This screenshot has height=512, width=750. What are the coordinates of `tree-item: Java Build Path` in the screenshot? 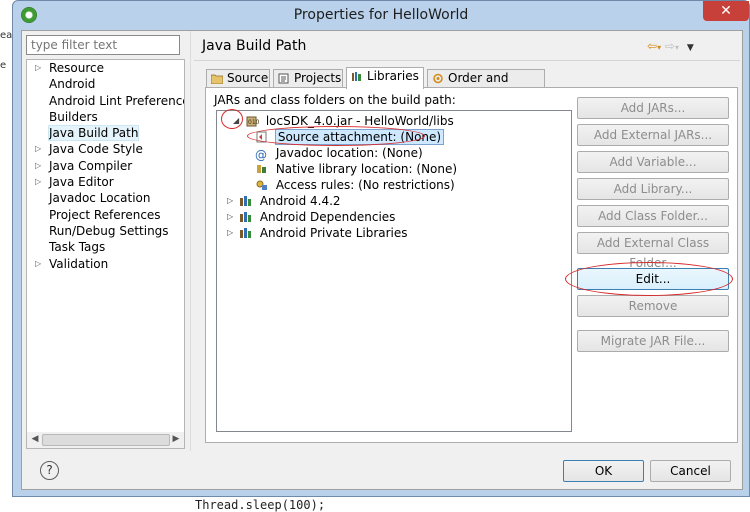 It's located at (105, 133).